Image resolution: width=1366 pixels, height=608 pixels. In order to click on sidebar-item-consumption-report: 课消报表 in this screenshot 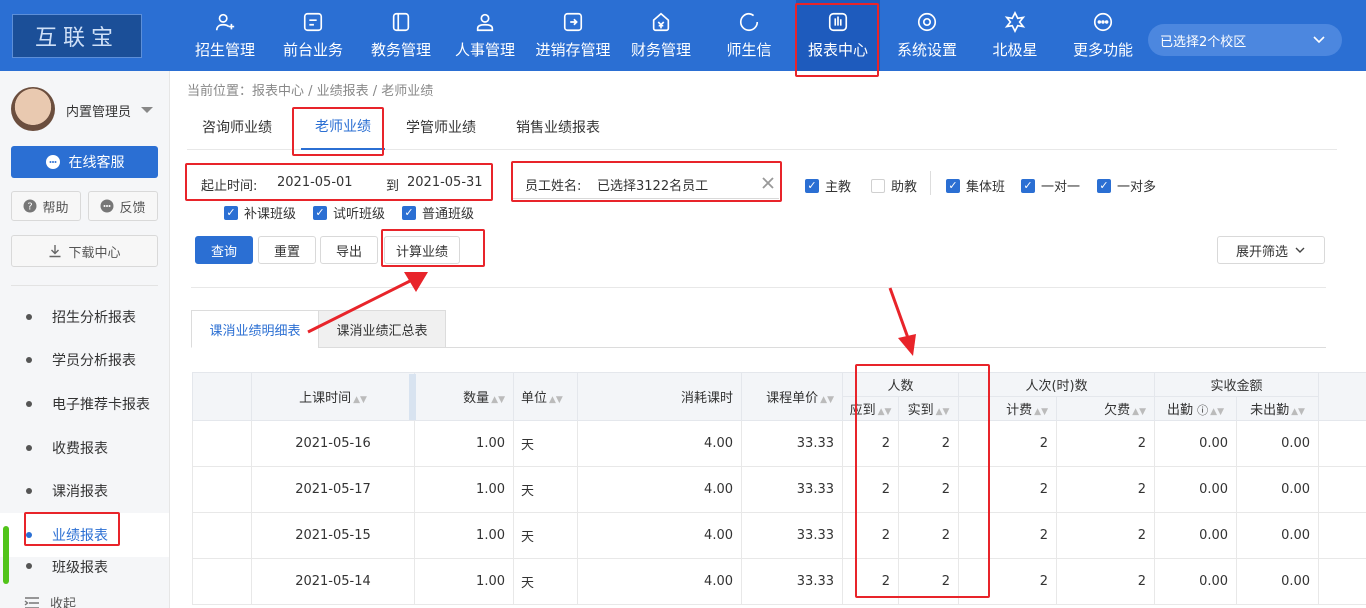, I will do `click(84, 491)`.